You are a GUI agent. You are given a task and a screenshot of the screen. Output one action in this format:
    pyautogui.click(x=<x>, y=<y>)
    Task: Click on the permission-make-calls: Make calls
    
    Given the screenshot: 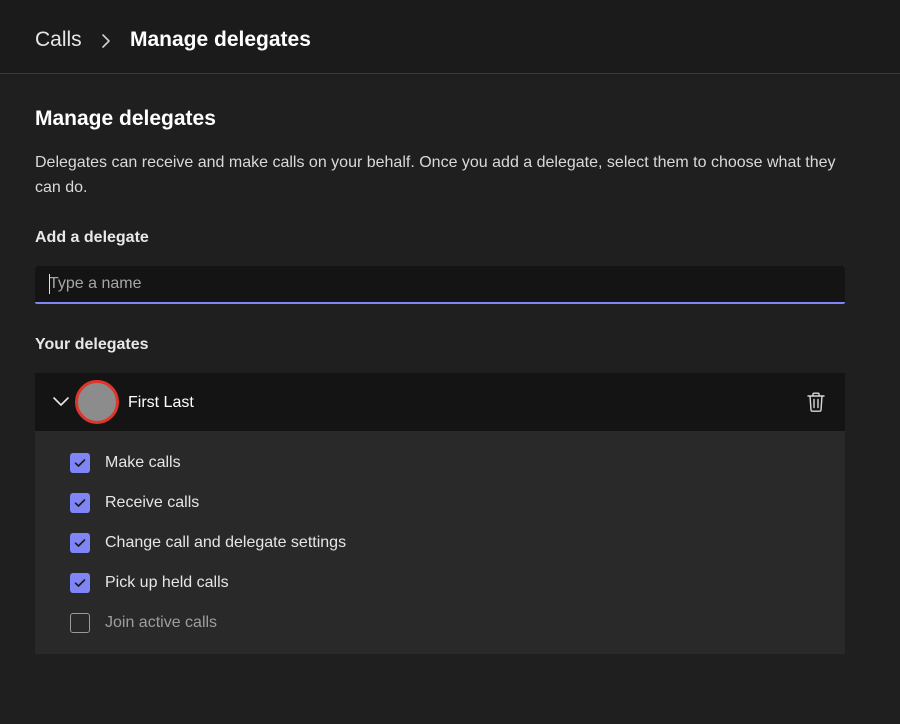 What is the action you would take?
    pyautogui.click(x=125, y=463)
    